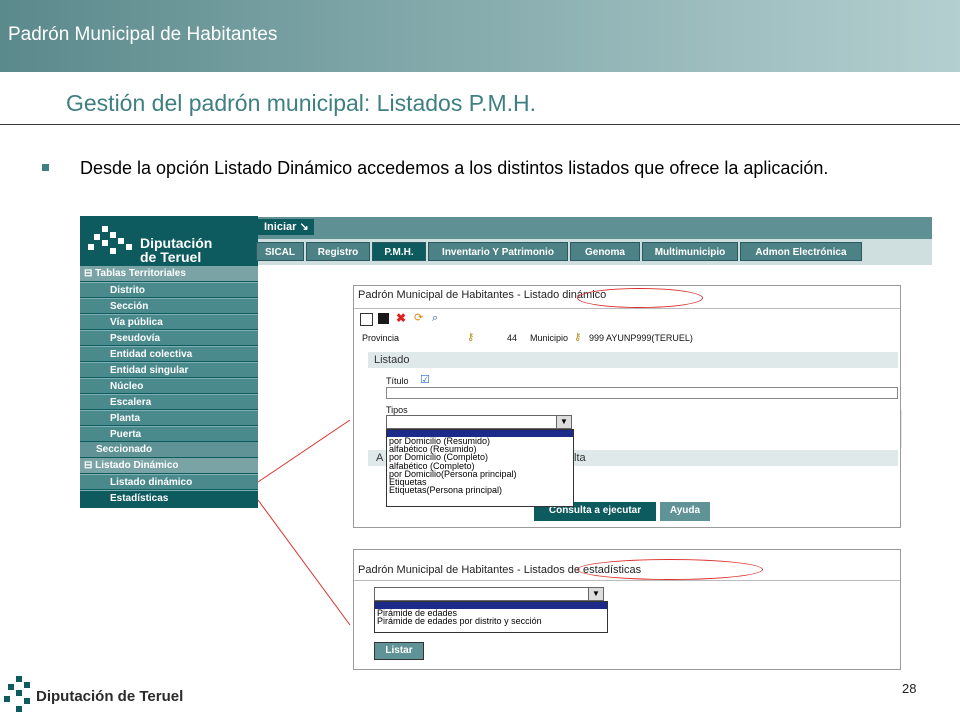 The height and width of the screenshot is (720, 960). Describe the element at coordinates (419, 318) in the screenshot. I see `refresh-icon: ⟳` at that location.